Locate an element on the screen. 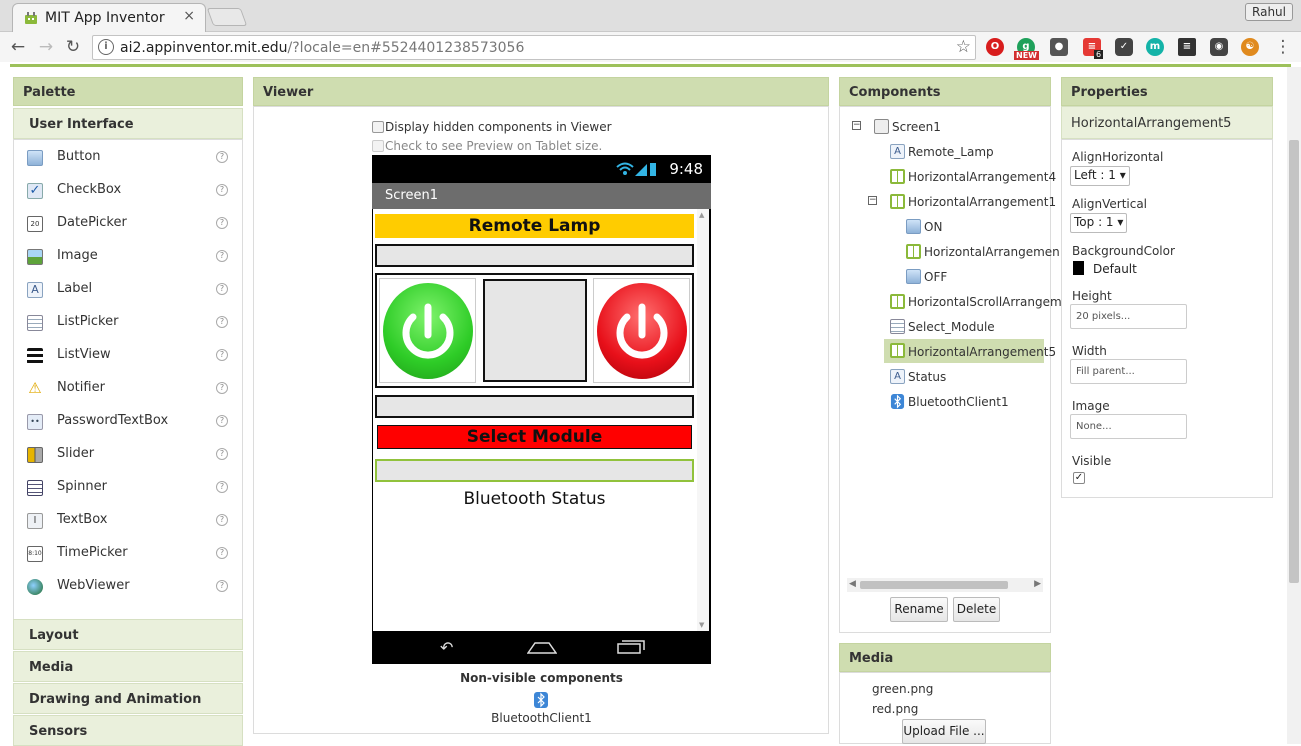  palette-item-spinner: Spinner ? is located at coordinates (128, 489).